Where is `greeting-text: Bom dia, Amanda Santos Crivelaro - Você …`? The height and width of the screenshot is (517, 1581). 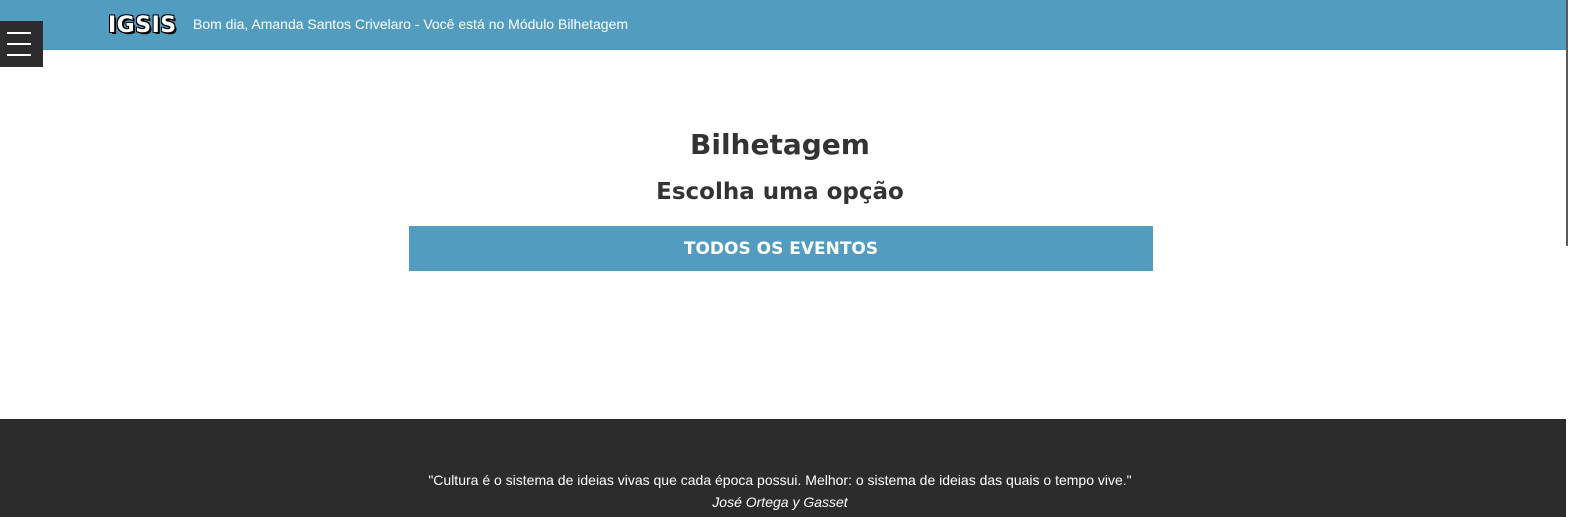 greeting-text: Bom dia, Amanda Santos Crivelaro - Você … is located at coordinates (411, 24).